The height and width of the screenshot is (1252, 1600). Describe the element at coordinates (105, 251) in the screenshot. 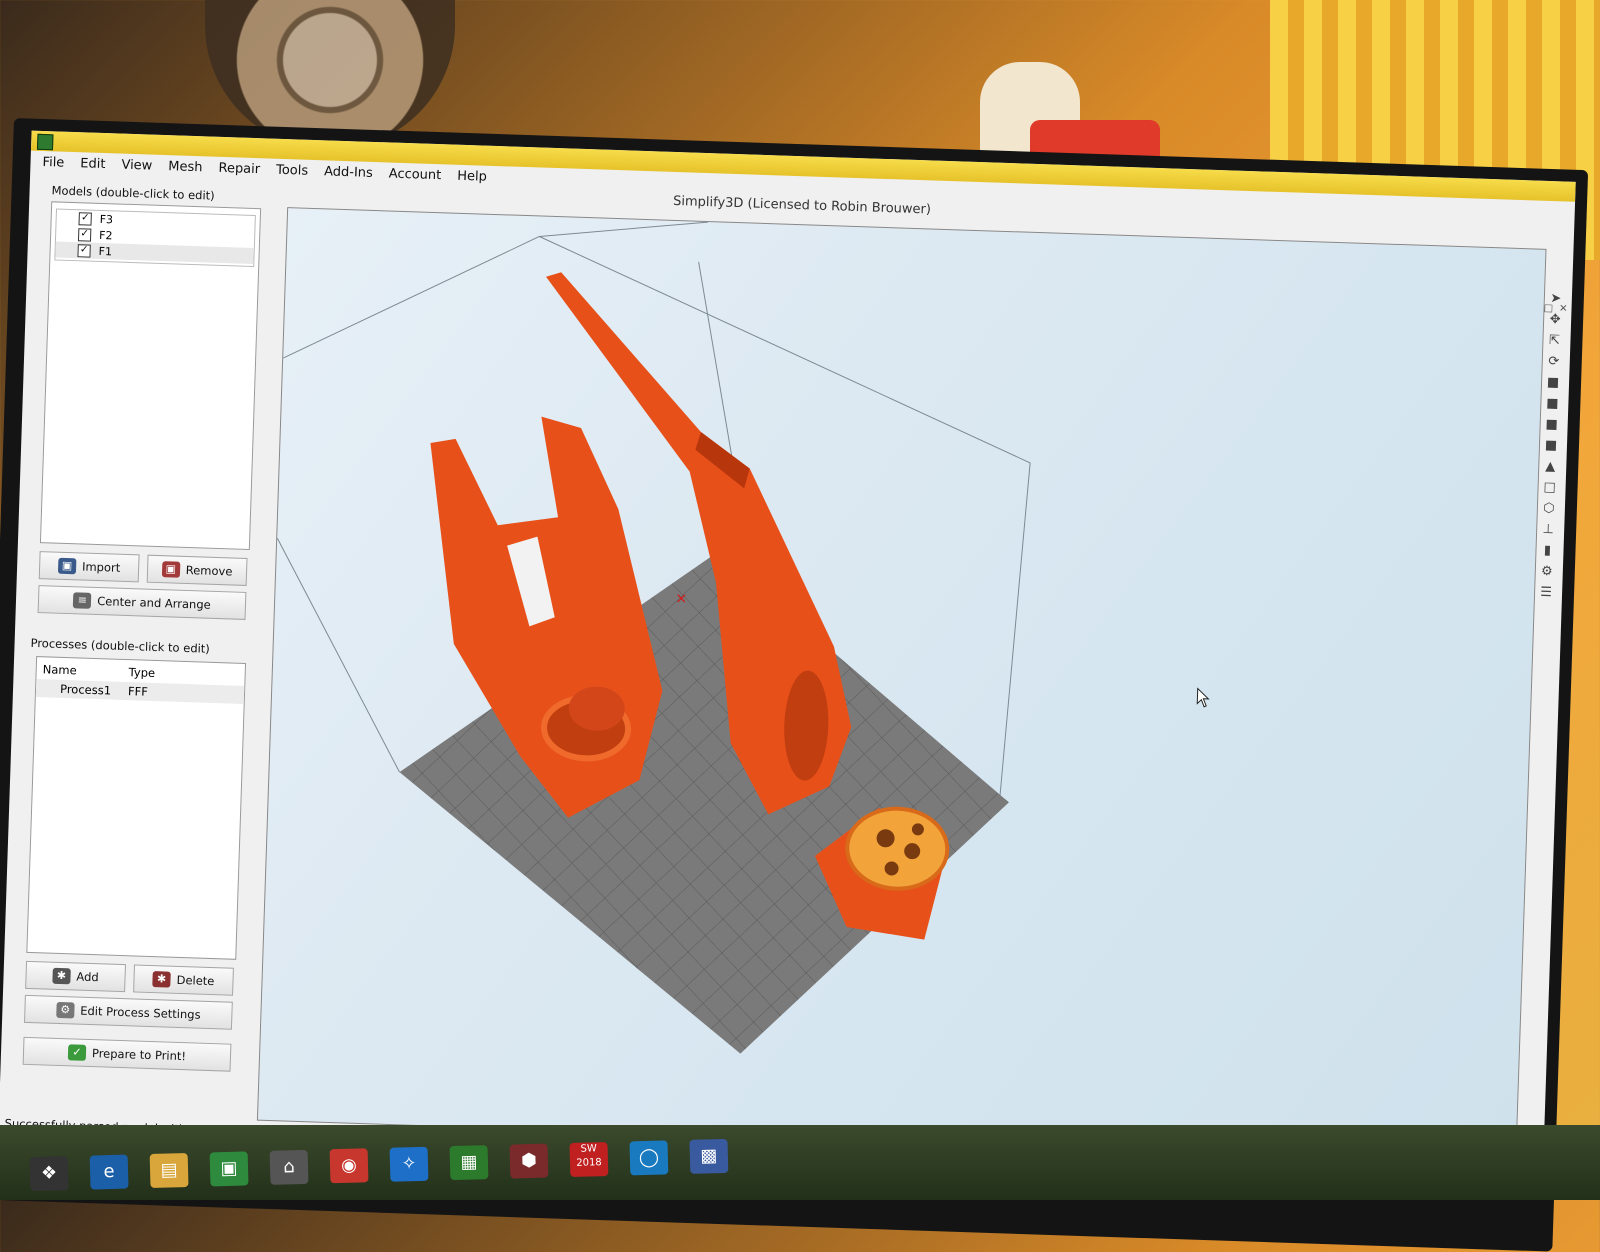

I see `model-name-f1: F1` at that location.